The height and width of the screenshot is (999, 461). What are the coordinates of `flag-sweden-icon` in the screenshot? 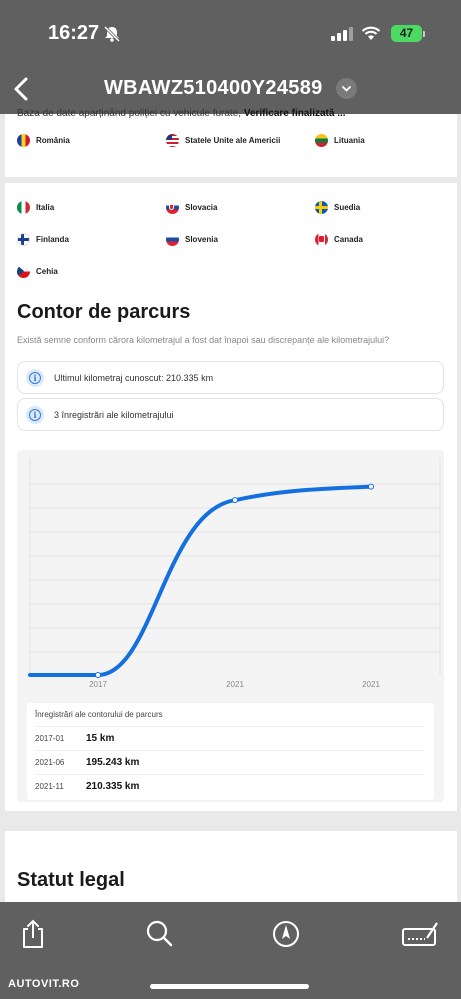 It's located at (321, 207).